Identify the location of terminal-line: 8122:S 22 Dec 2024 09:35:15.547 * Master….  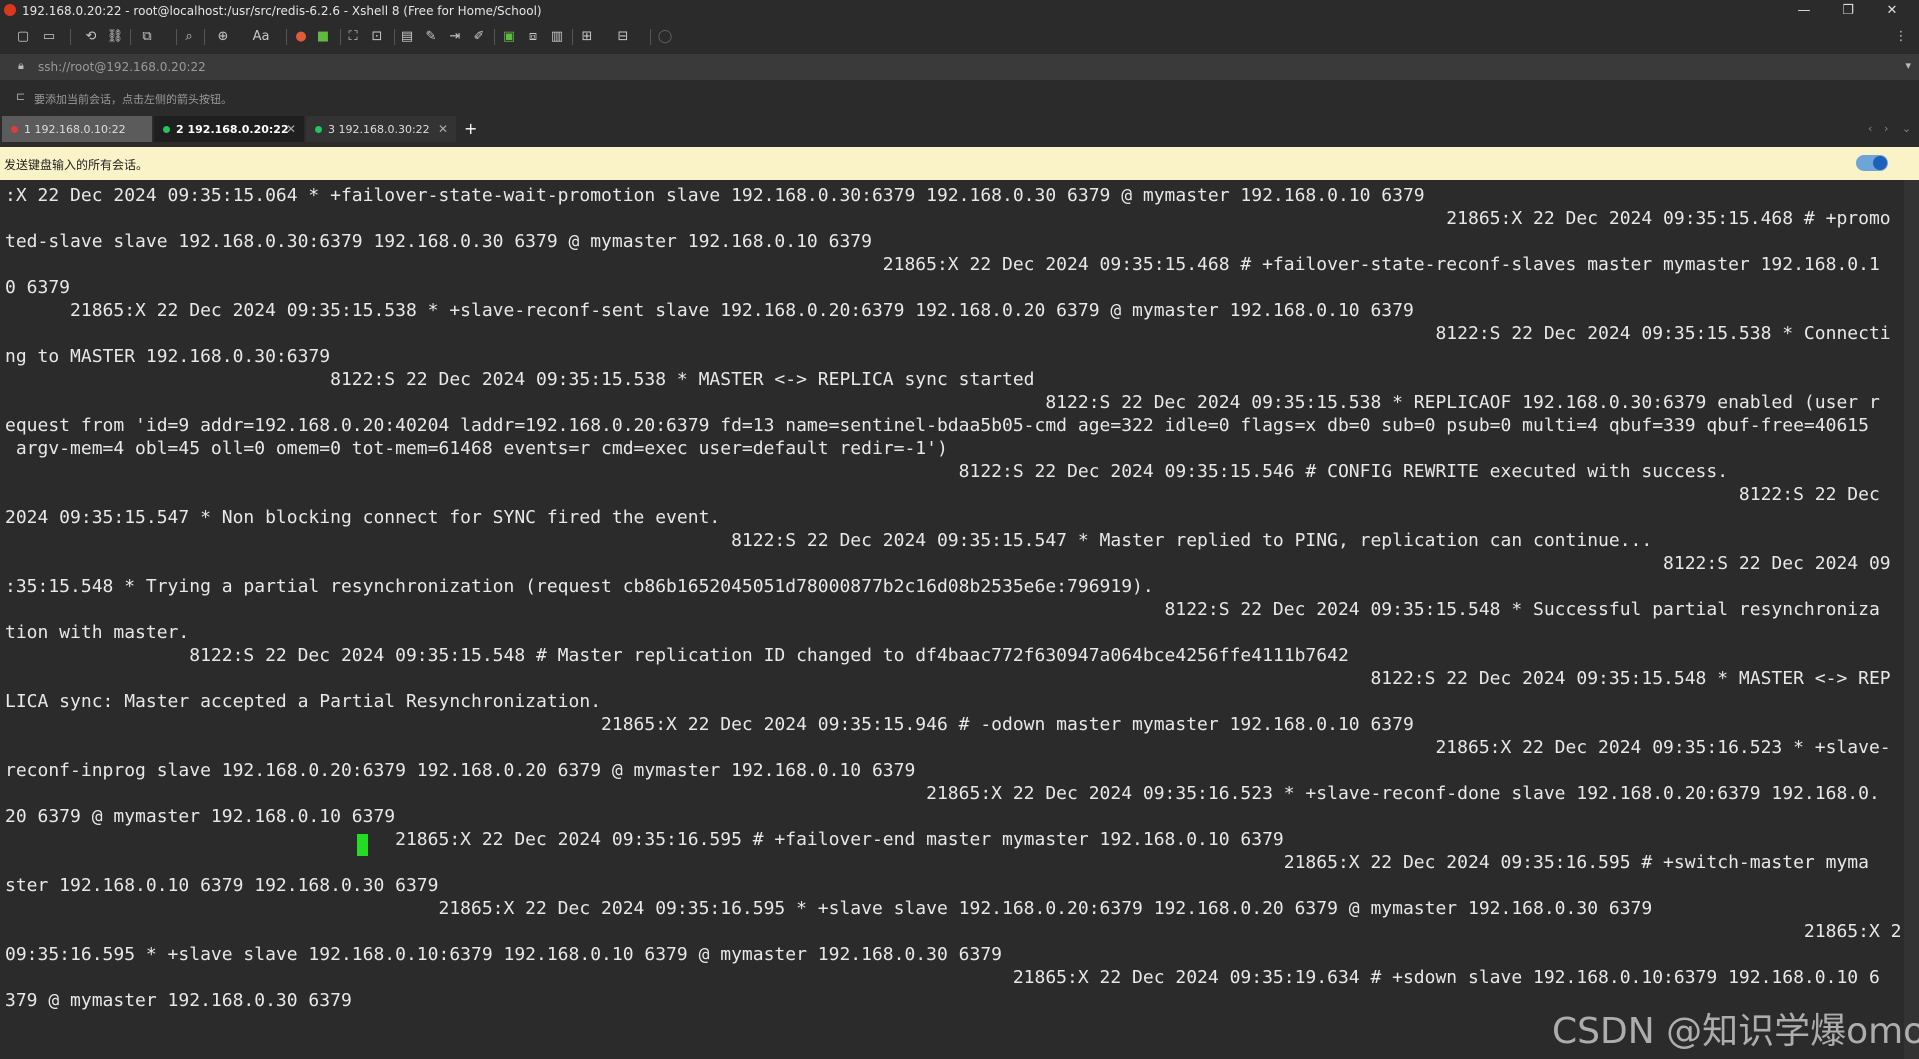
(829, 540).